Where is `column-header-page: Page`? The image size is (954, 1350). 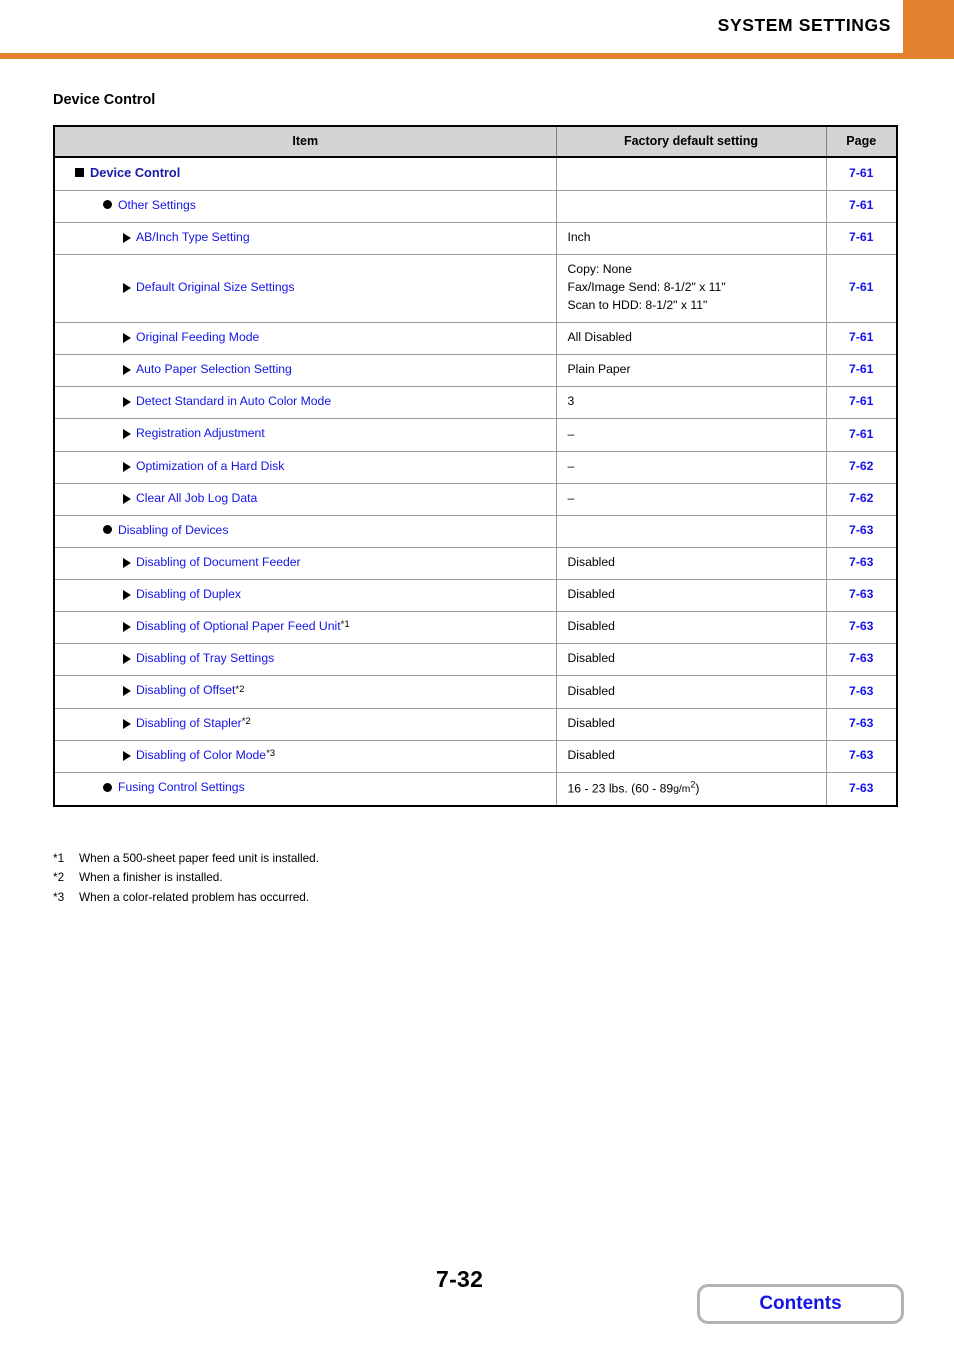 column-header-page: Page is located at coordinates (861, 141).